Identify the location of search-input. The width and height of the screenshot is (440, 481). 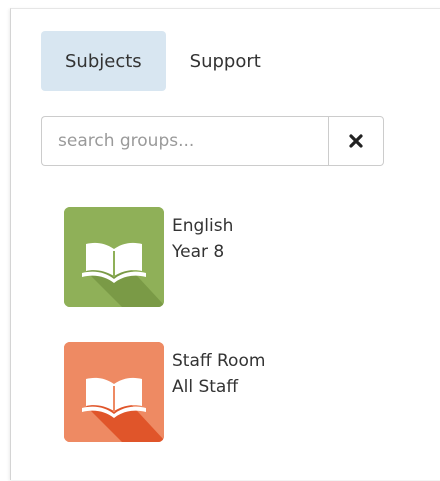
(184, 141).